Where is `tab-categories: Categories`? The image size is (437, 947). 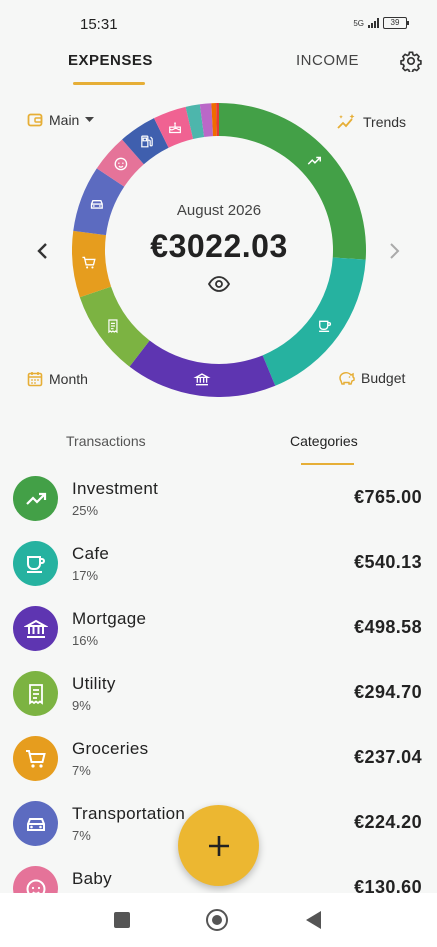
tab-categories: Categories is located at coordinates (324, 441).